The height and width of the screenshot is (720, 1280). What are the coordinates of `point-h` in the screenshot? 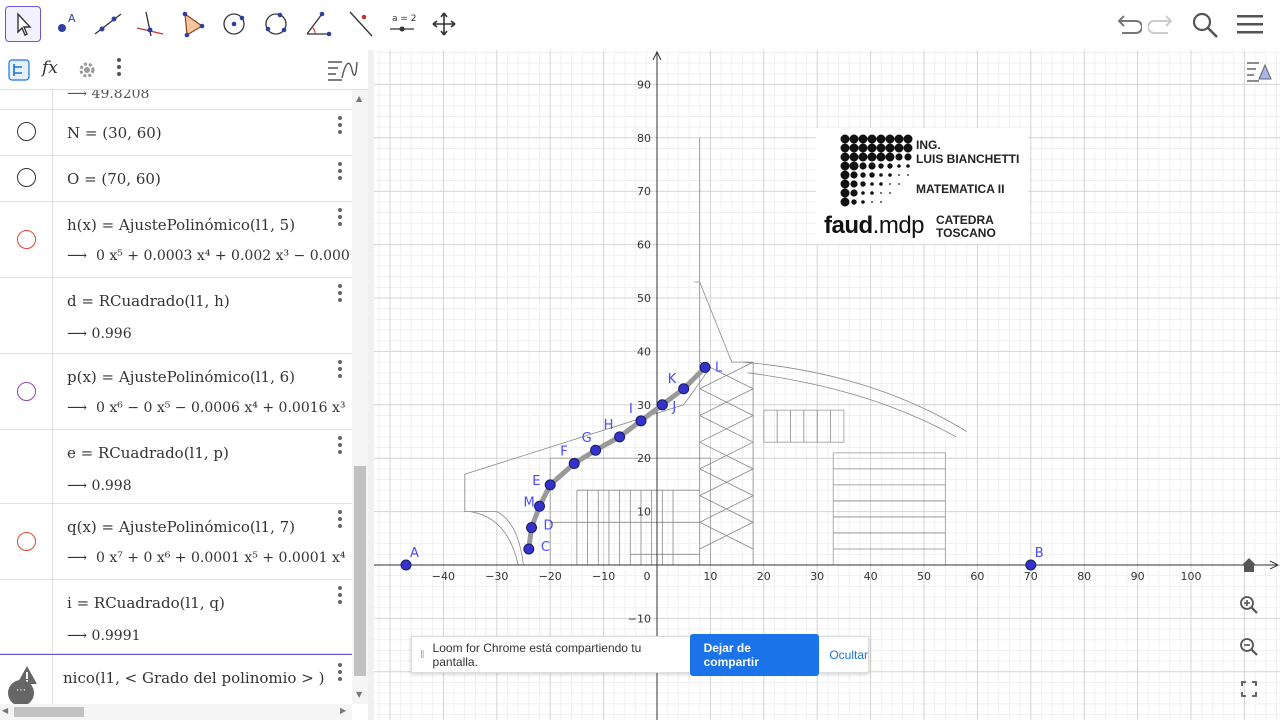 It's located at (620, 437).